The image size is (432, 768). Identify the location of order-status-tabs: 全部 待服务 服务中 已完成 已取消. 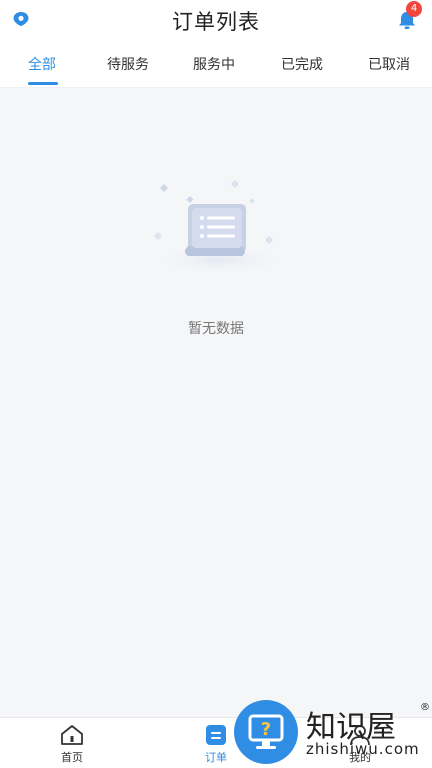
(216, 64).